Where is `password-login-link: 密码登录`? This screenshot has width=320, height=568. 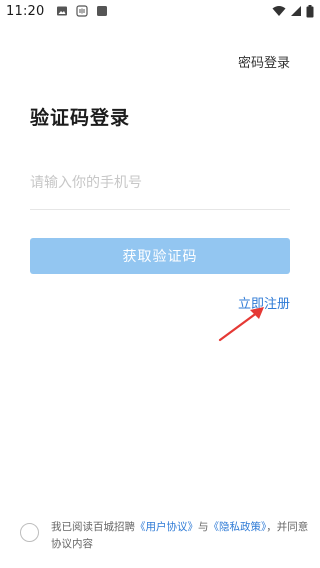
password-login-link: 密码登录 is located at coordinates (264, 61).